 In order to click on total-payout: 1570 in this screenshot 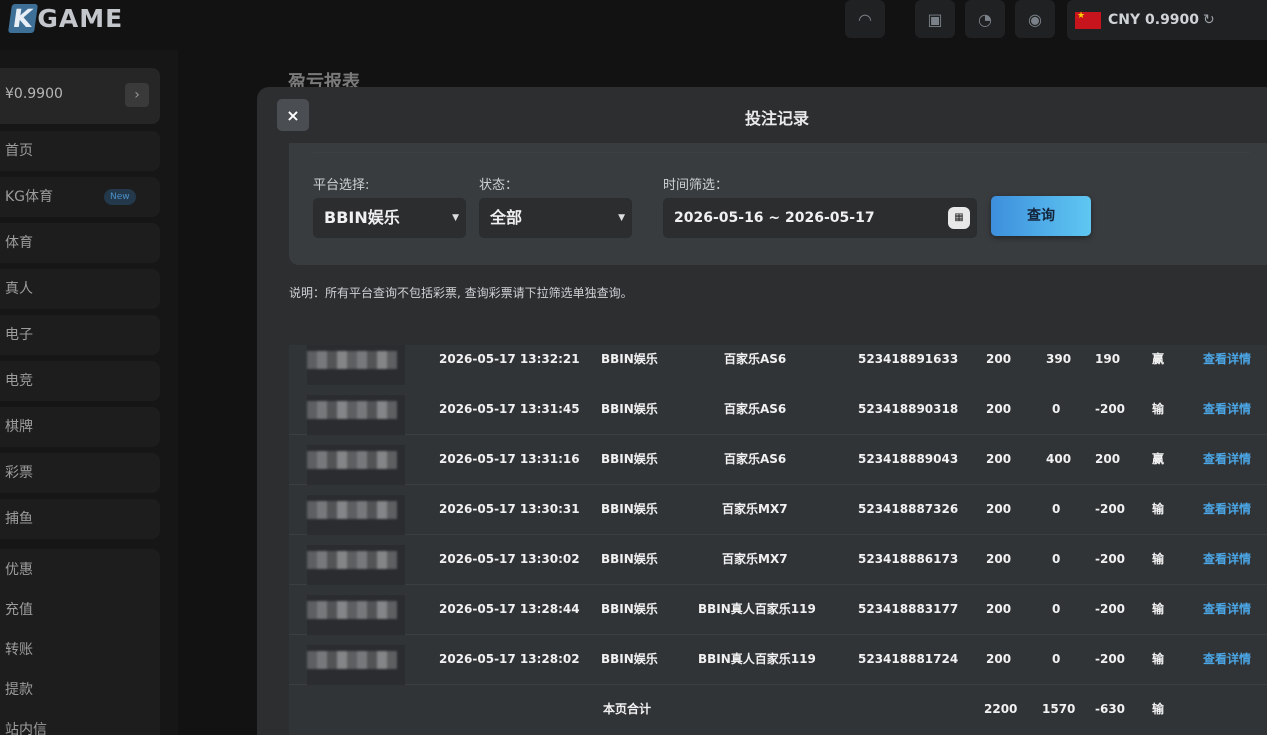, I will do `click(1059, 709)`.